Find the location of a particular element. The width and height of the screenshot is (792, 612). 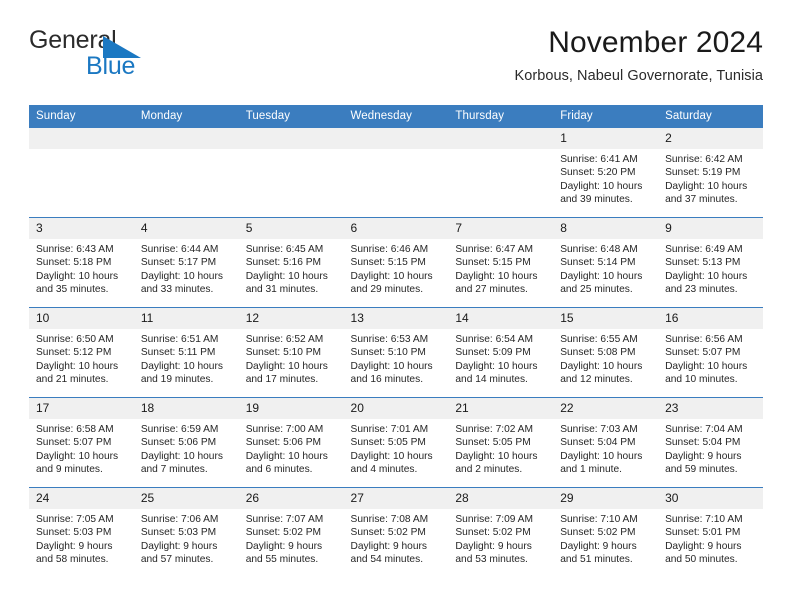

sunset-text: Sunset: 5:06 PM is located at coordinates (178, 443).